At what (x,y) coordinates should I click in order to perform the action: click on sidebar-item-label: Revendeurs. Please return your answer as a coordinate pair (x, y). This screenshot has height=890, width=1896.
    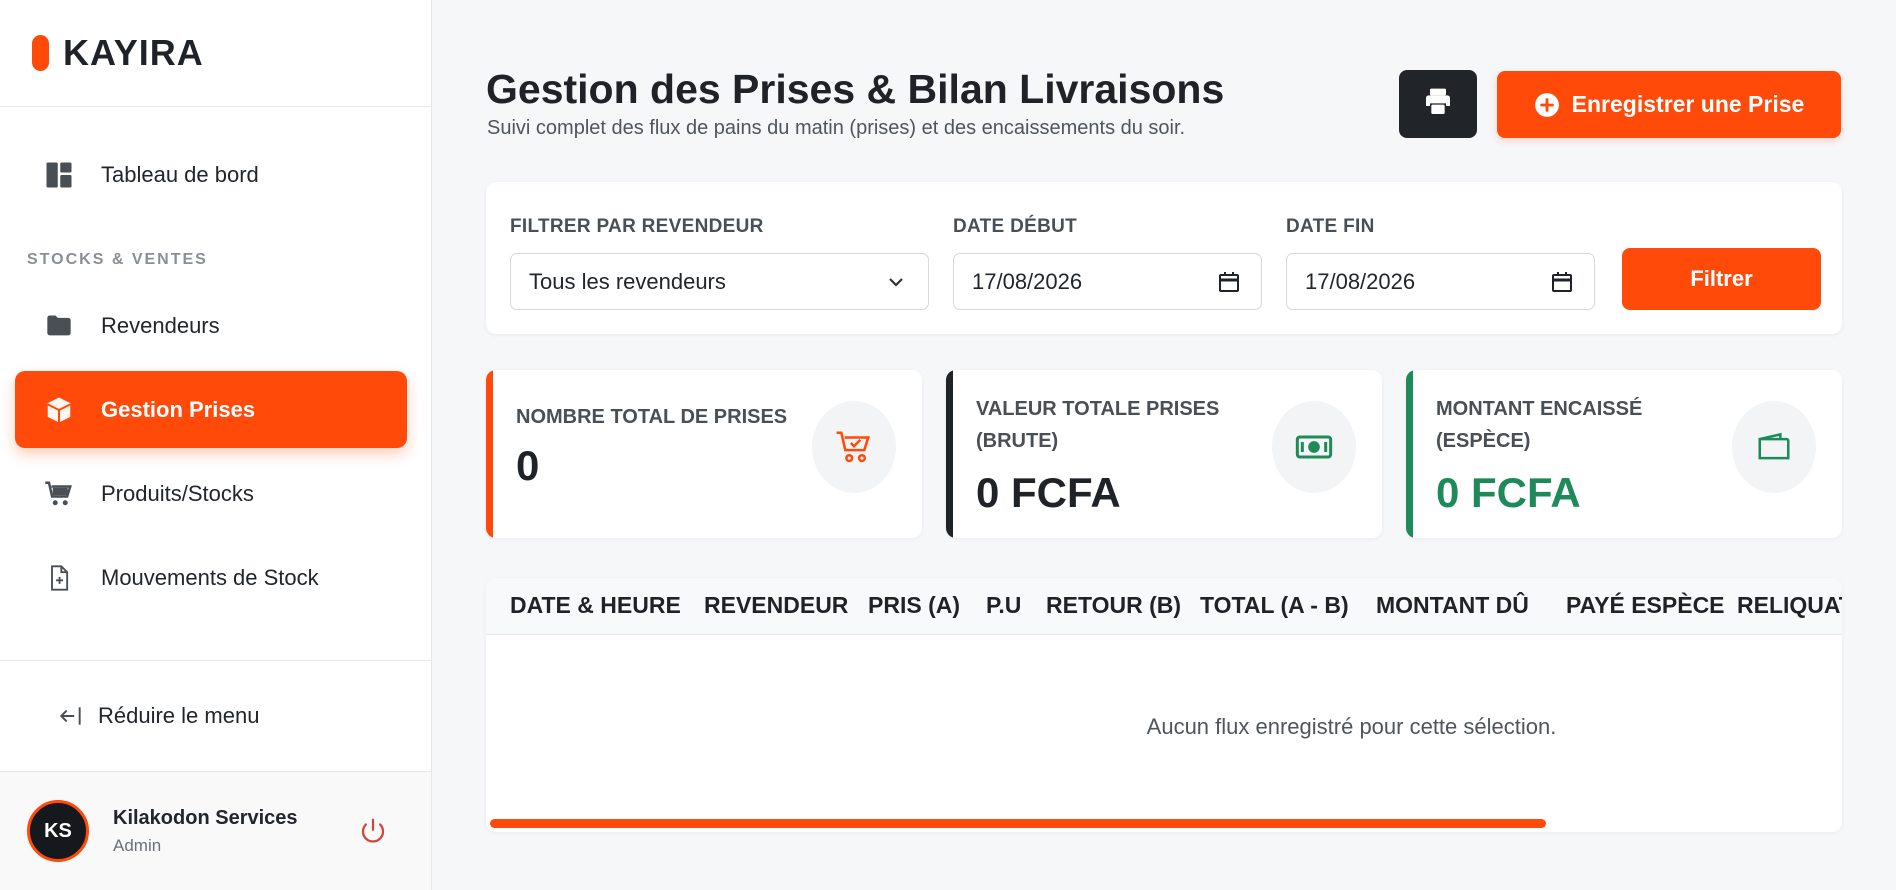
    Looking at the image, I should click on (160, 325).